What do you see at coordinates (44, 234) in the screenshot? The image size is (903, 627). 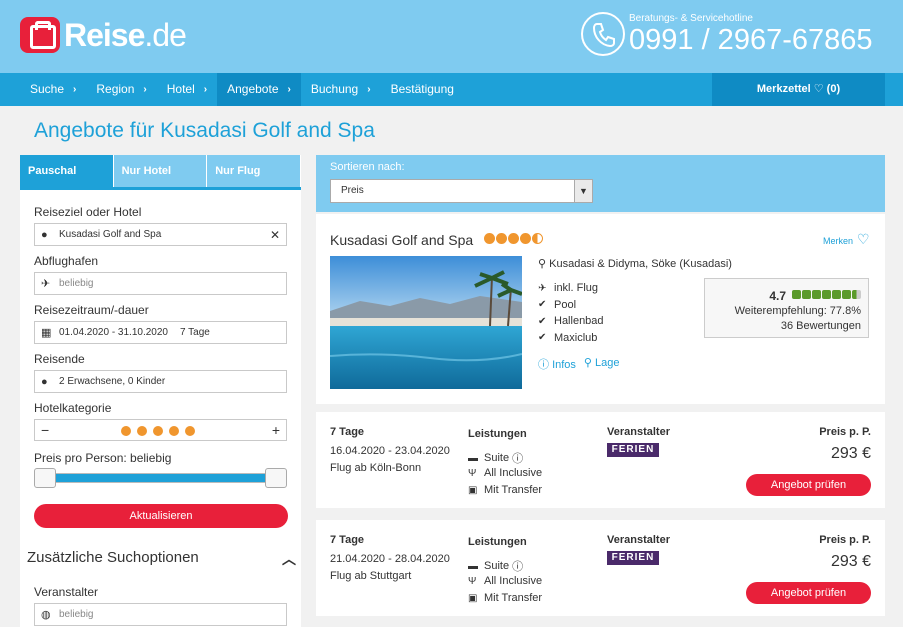 I see `map-pin-icon: ●` at bounding box center [44, 234].